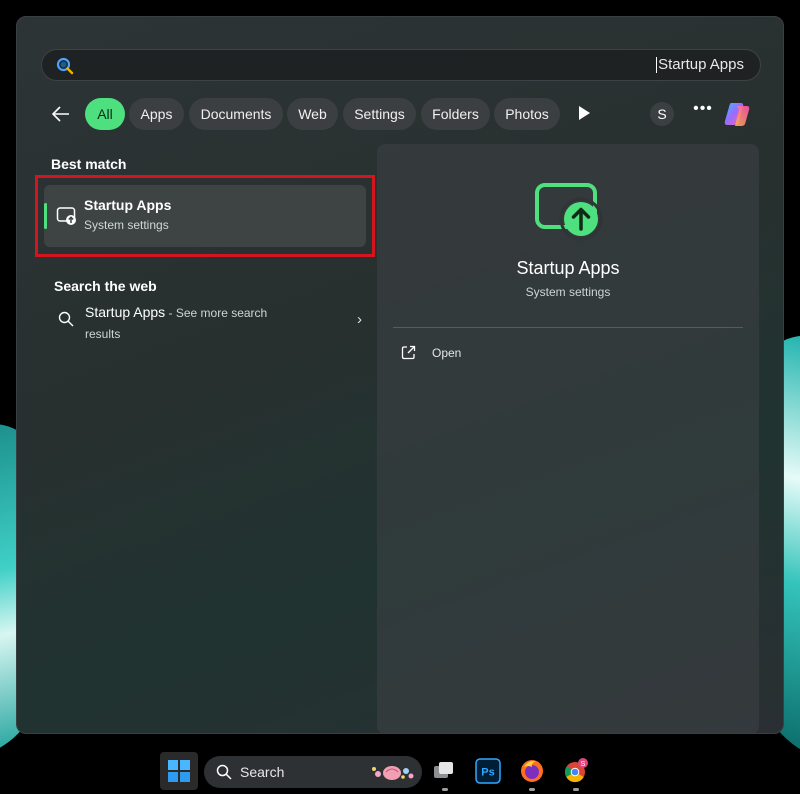 This screenshot has height=794, width=800. Describe the element at coordinates (312, 114) in the screenshot. I see `tab-web: Web` at that location.